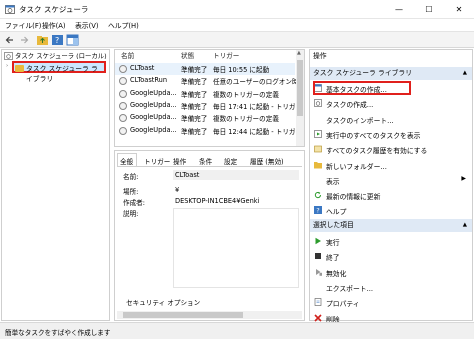 This screenshot has width=474, height=339. What do you see at coordinates (318, 210) in the screenshot?
I see `help-icon: ?` at bounding box center [318, 210].